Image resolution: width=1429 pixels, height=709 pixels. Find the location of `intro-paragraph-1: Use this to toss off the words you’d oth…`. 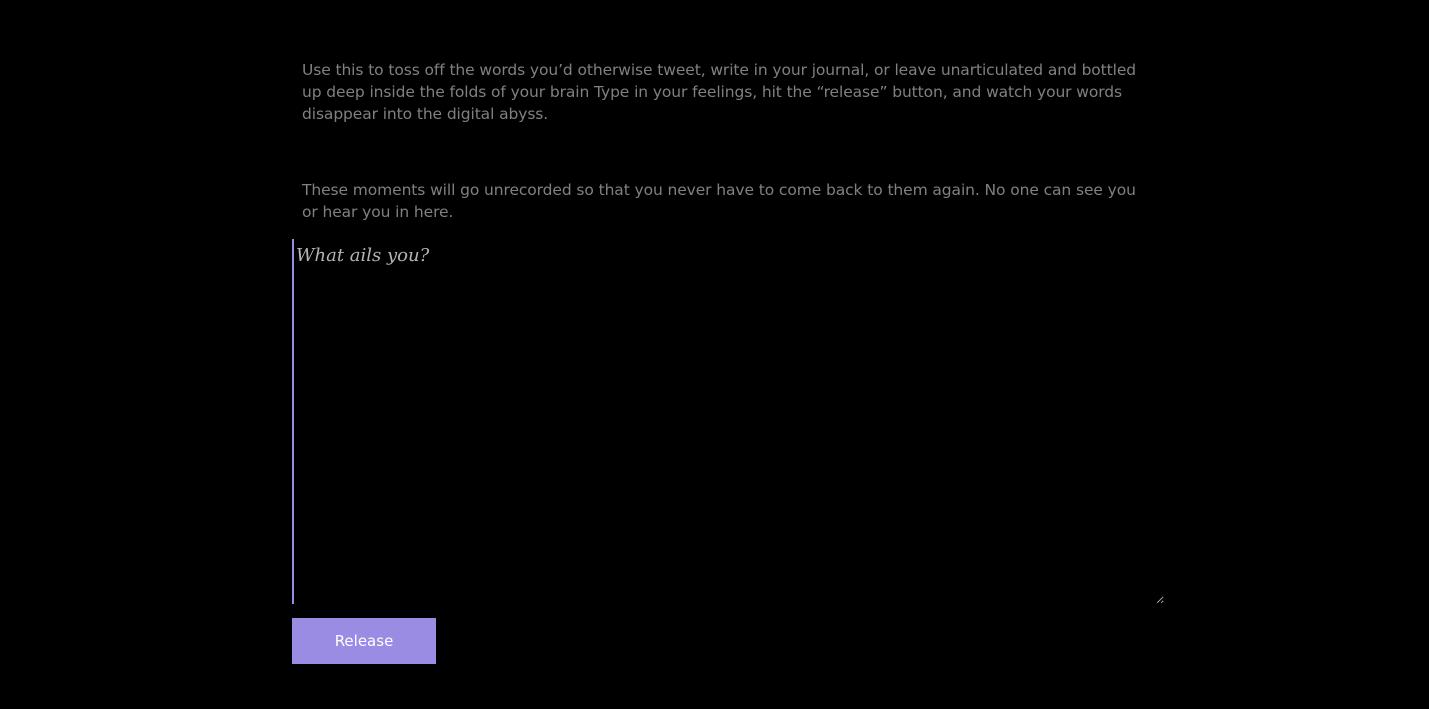

intro-paragraph-1: Use this to toss off the words you’d oth… is located at coordinates (719, 92).